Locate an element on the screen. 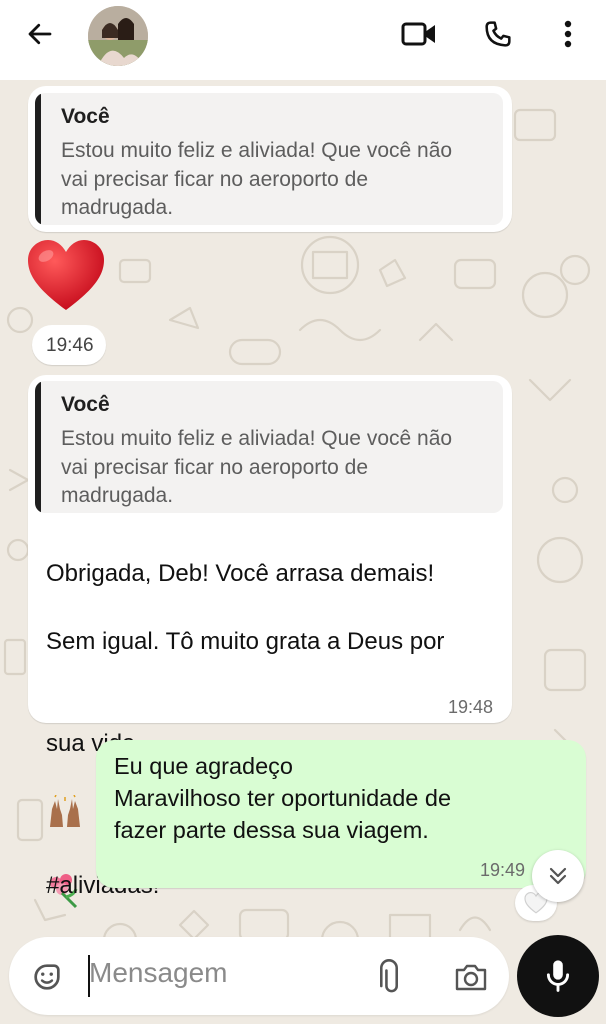 The image size is (606, 1024). more-vert-icon is located at coordinates (568, 34).